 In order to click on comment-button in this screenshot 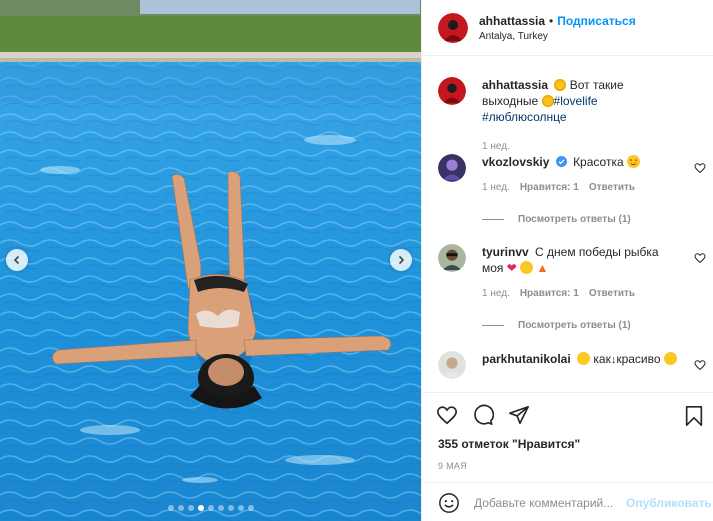, I will do `click(483, 415)`.